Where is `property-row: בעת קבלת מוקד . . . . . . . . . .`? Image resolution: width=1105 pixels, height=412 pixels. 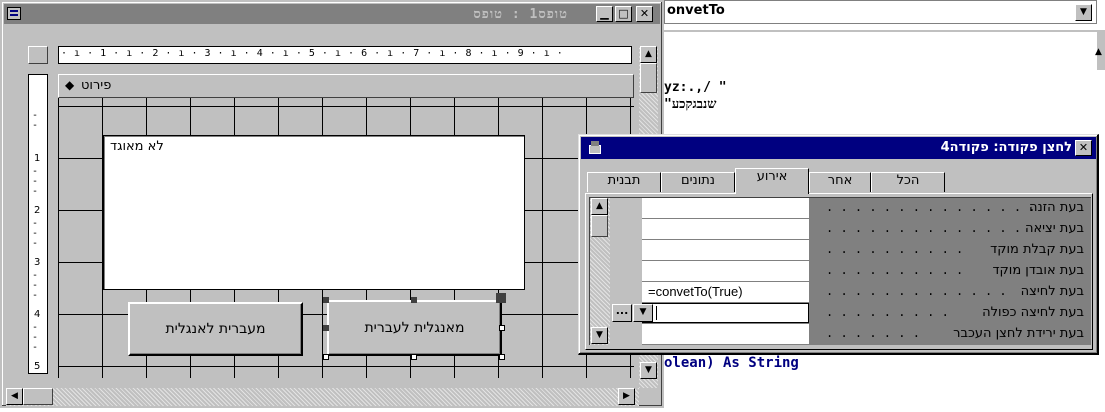 property-row: בעת קבלת מוקד . . . . . . . . . . is located at coordinates (867, 250).